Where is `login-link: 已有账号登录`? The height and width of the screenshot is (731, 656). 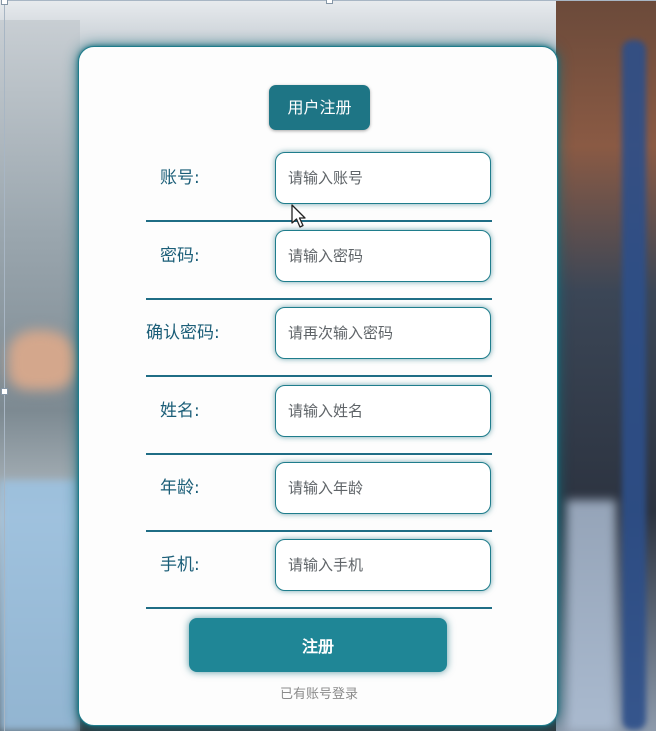
login-link: 已有账号登录 is located at coordinates (319, 692).